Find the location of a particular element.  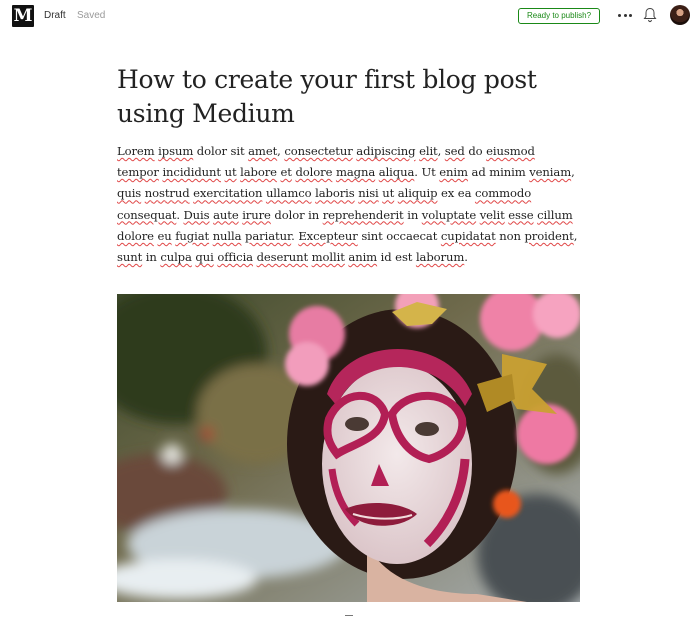

misspelled-word: eiusmod is located at coordinates (510, 151).